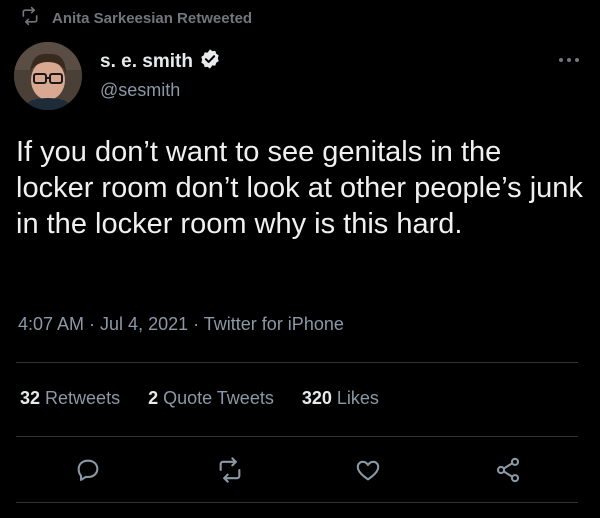 Image resolution: width=600 pixels, height=518 pixels. I want to click on likes-stat: 320 Likes, so click(340, 398).